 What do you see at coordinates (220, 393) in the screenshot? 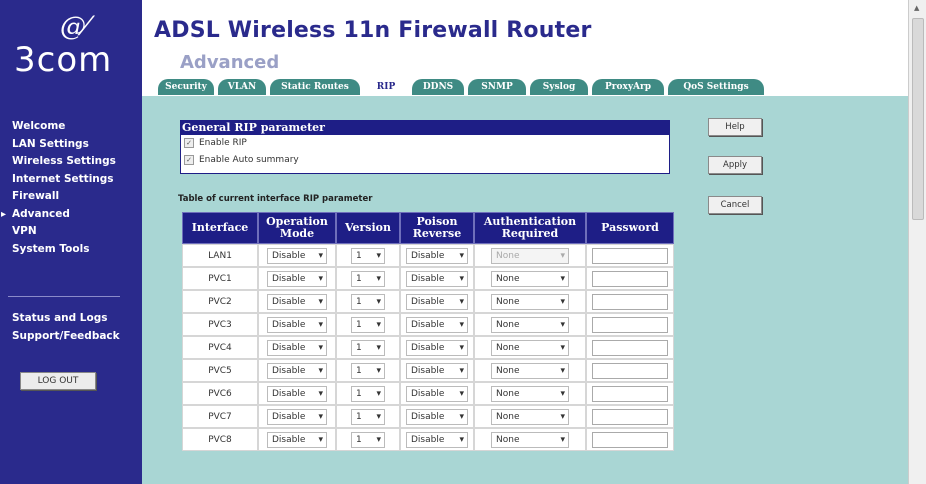
I see `interface-cell: PVC6` at bounding box center [220, 393].